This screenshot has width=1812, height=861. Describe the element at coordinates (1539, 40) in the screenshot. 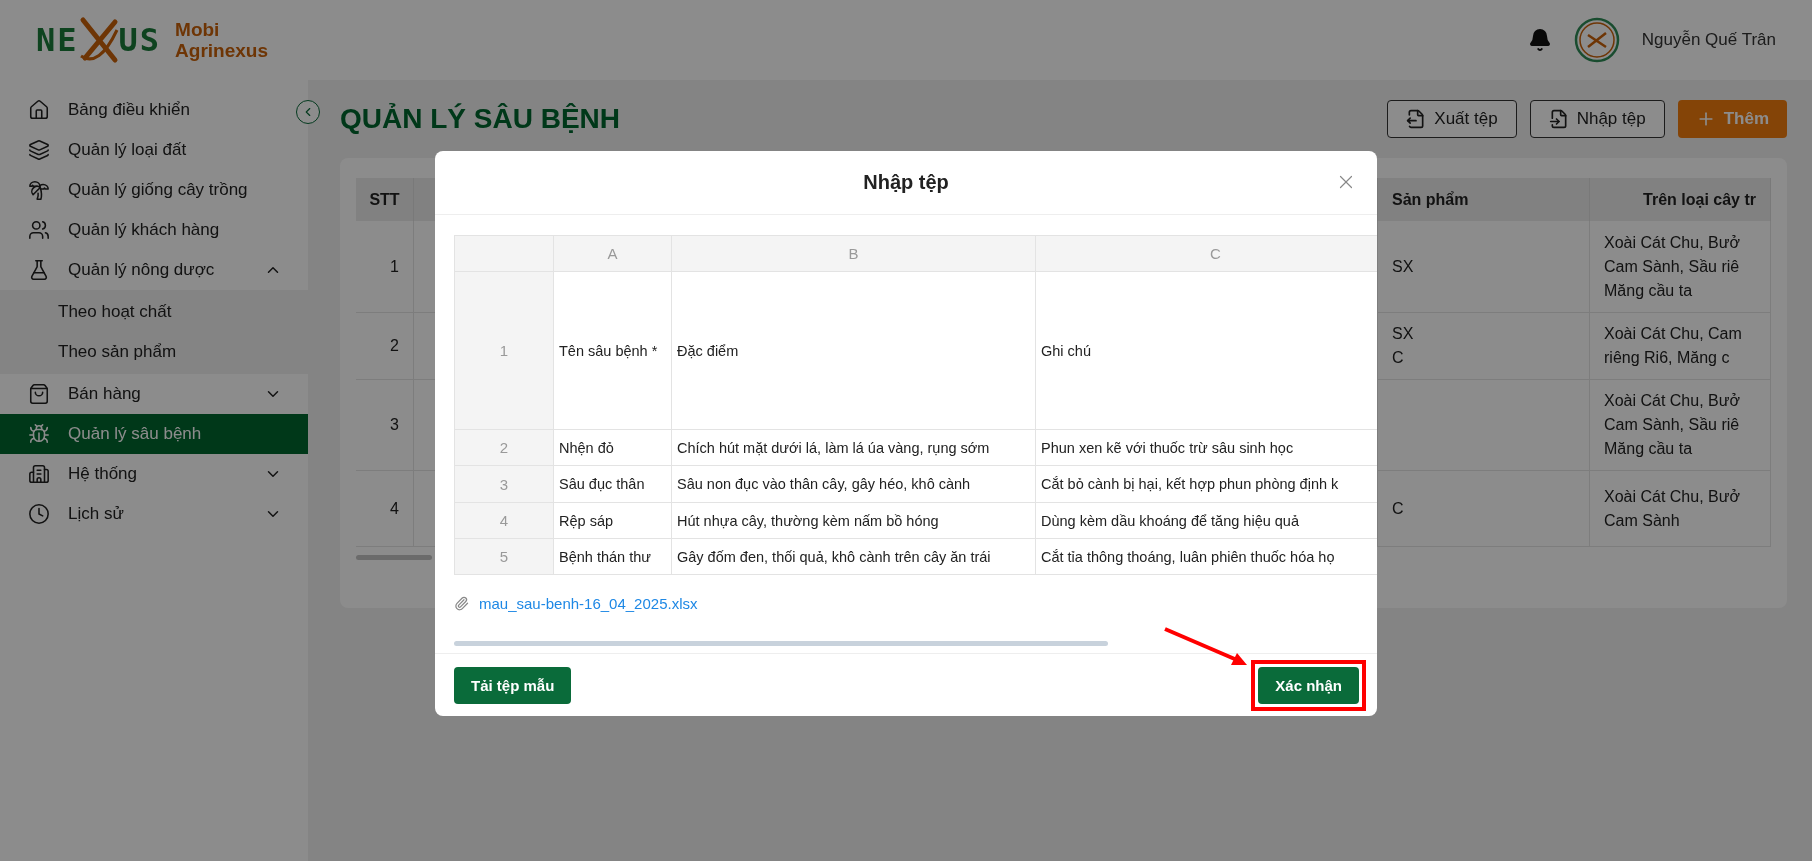

I see `bell-icon` at that location.